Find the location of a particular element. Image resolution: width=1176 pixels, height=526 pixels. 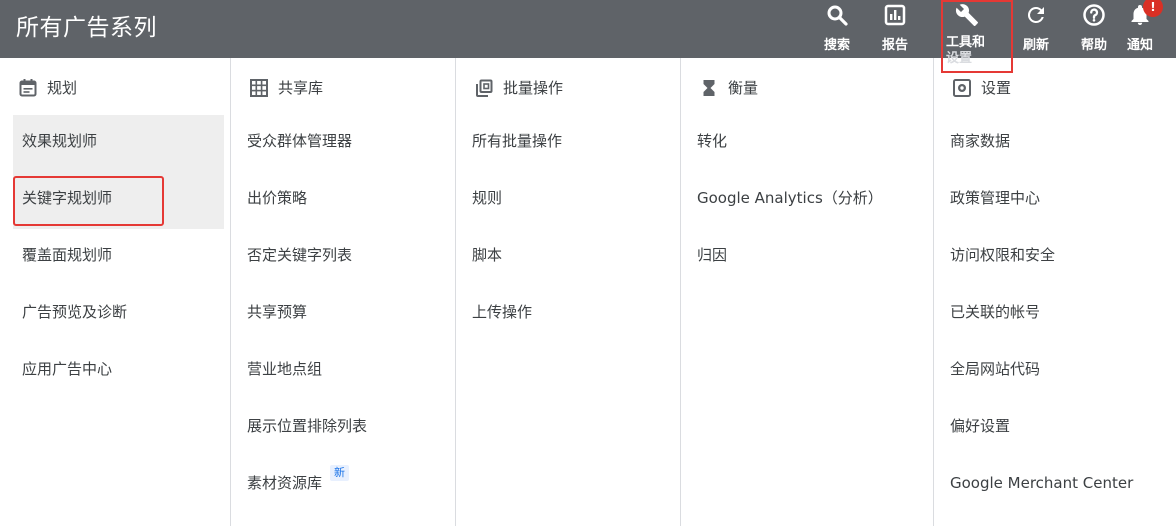

help-label: 帮助 is located at coordinates (1093, 45).